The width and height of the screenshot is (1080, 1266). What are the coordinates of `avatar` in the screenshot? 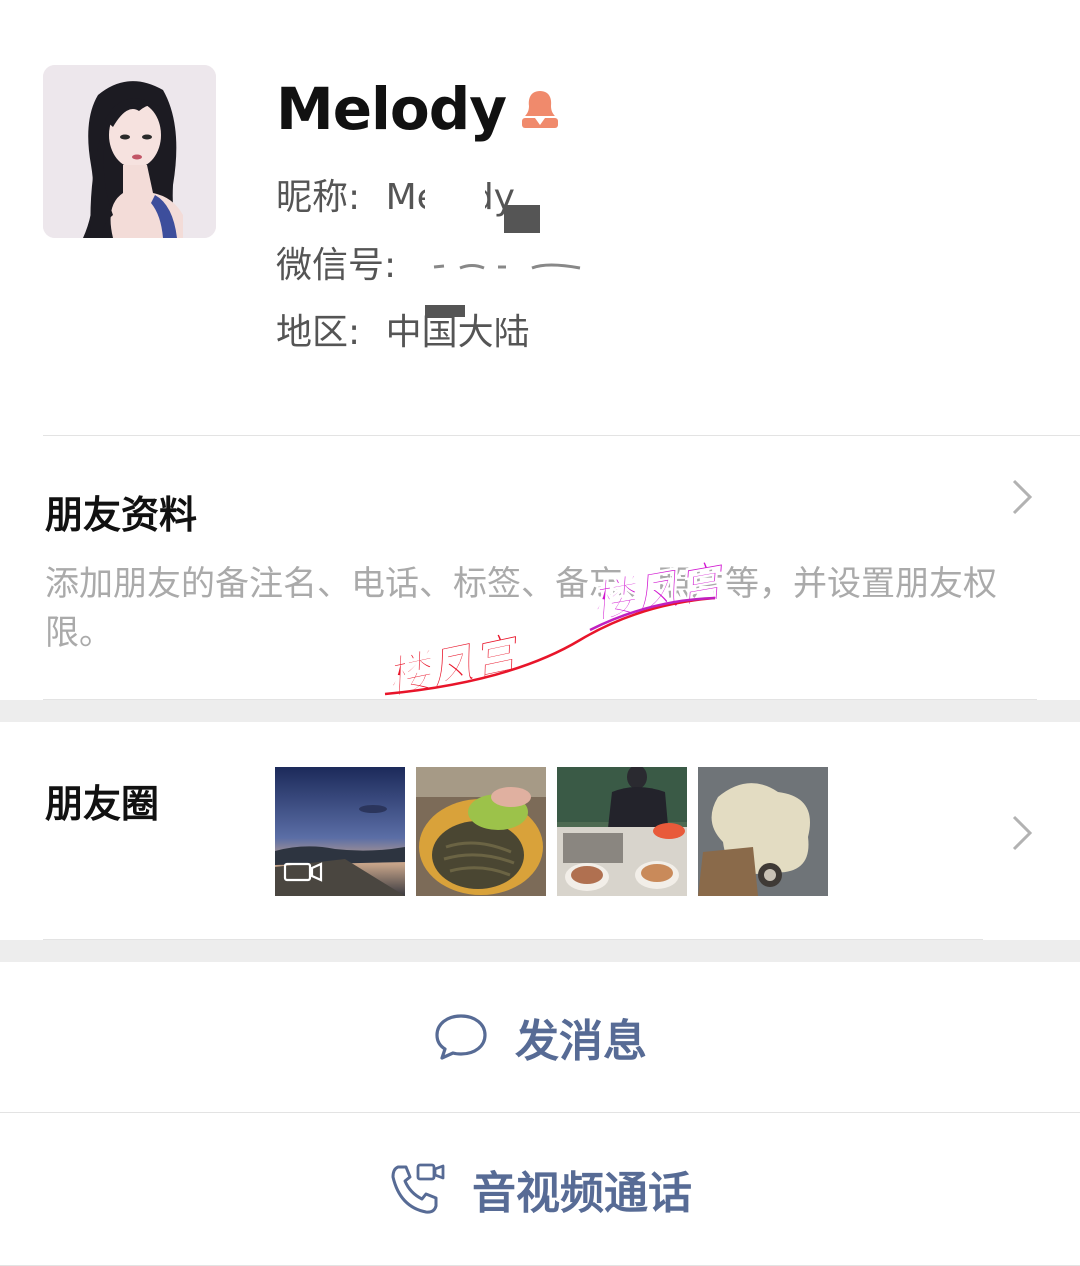 It's located at (129, 151).